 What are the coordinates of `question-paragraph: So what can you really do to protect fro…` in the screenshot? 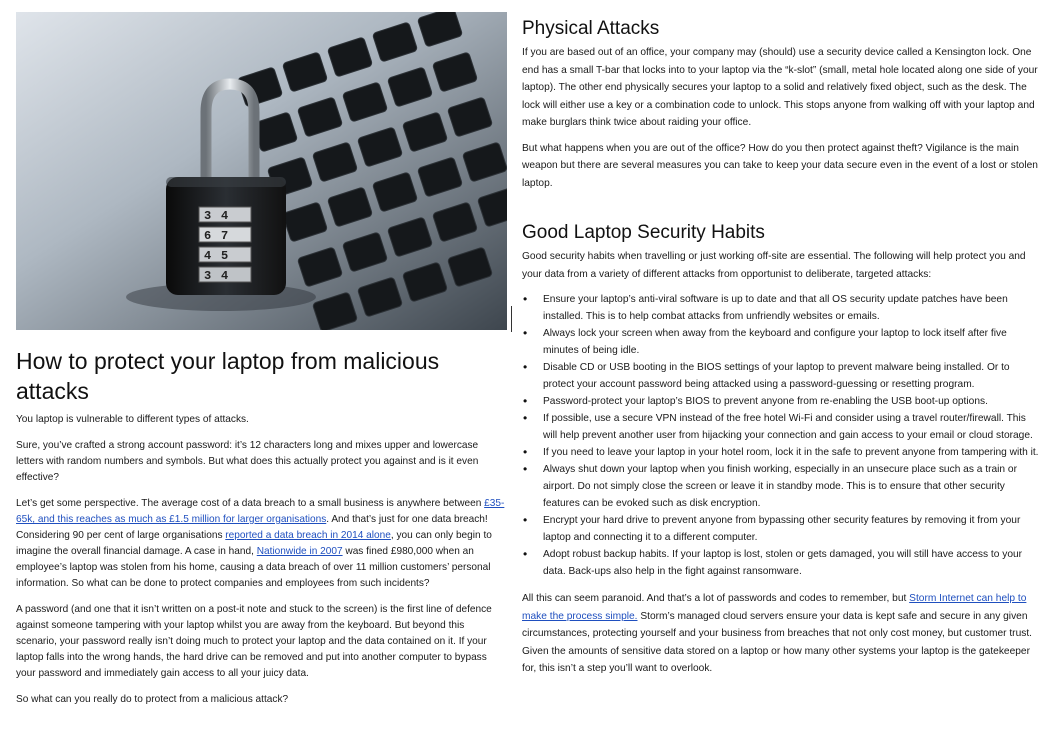 It's located at (152, 699).